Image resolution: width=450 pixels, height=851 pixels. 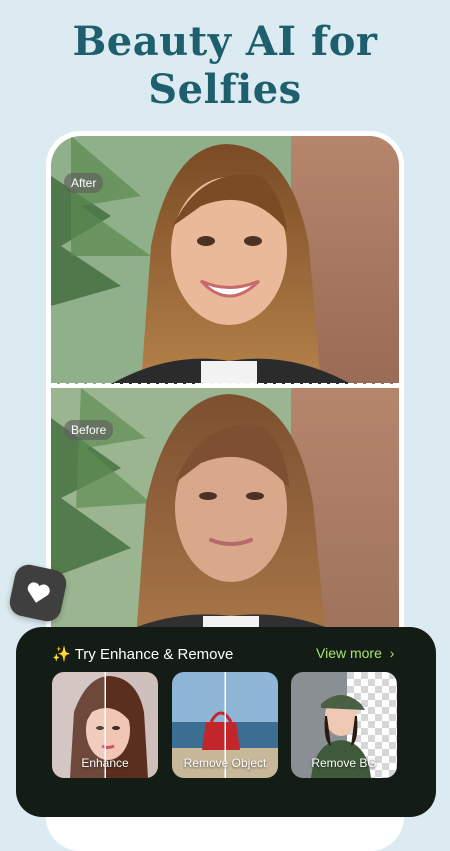 I want to click on panel-title-text: Try Enhance & Remove, so click(x=154, y=654).